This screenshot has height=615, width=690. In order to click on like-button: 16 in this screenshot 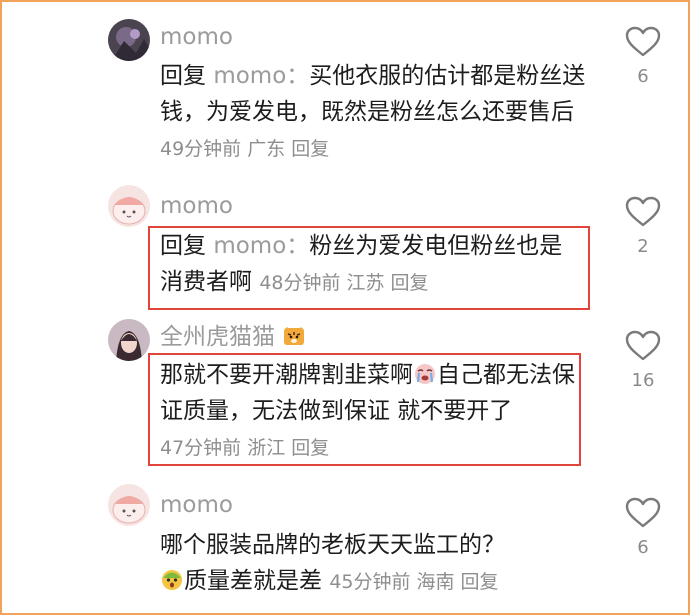, I will do `click(643, 360)`.